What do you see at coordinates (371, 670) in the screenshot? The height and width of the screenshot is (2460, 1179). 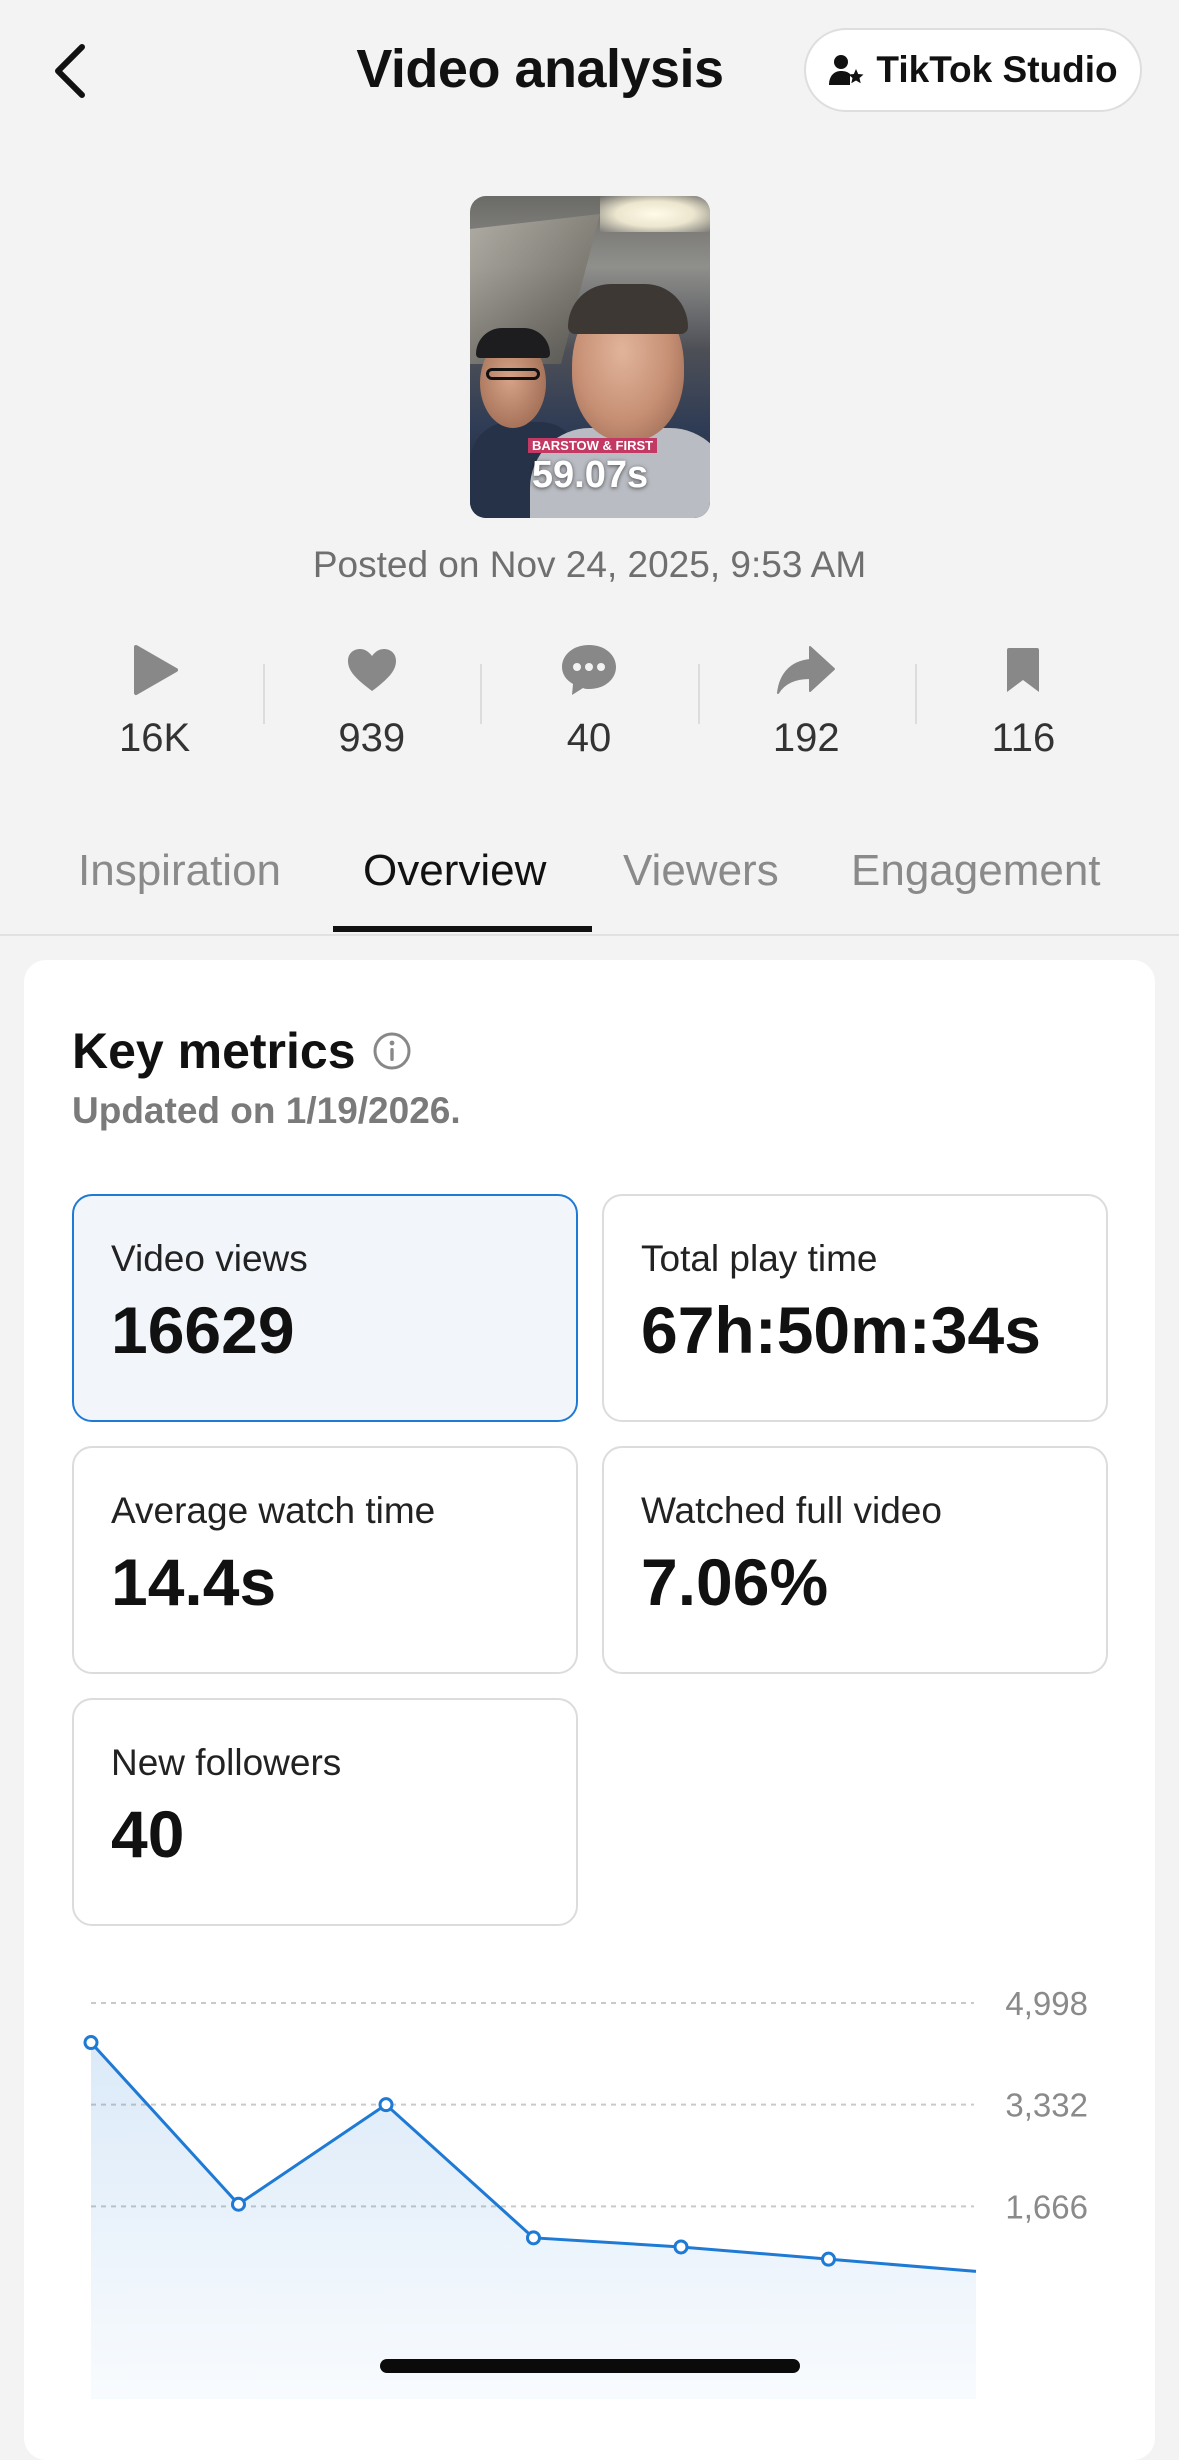 I see `heart-icon` at bounding box center [371, 670].